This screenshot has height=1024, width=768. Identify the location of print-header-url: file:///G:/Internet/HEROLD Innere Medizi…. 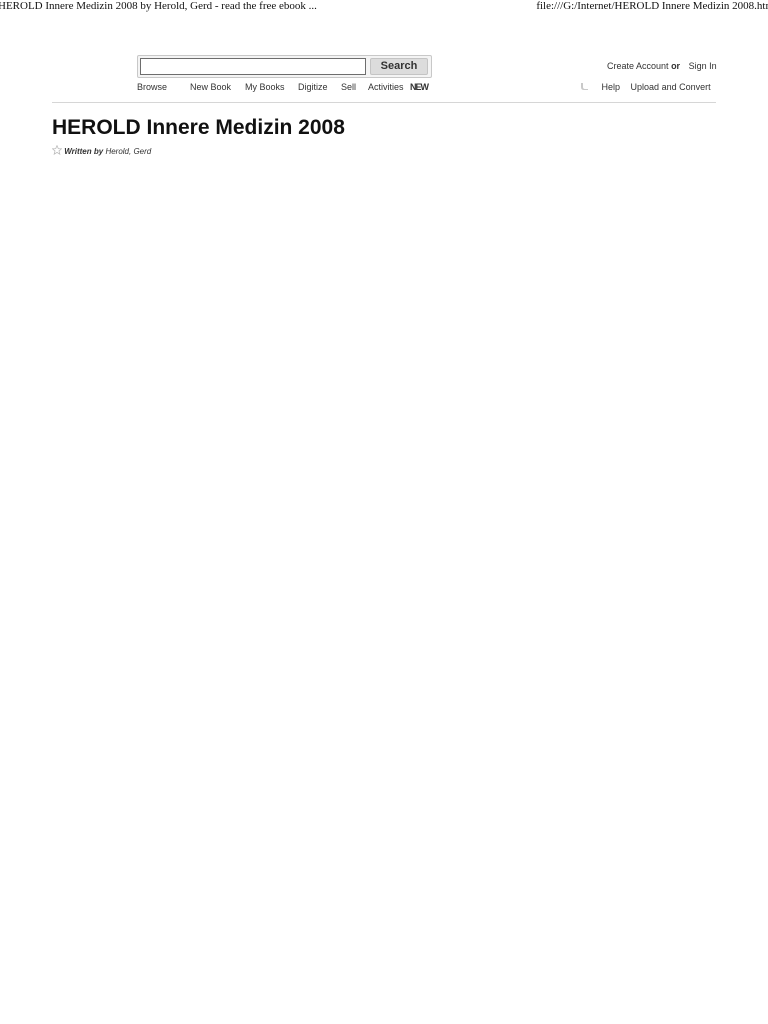
(652, 6).